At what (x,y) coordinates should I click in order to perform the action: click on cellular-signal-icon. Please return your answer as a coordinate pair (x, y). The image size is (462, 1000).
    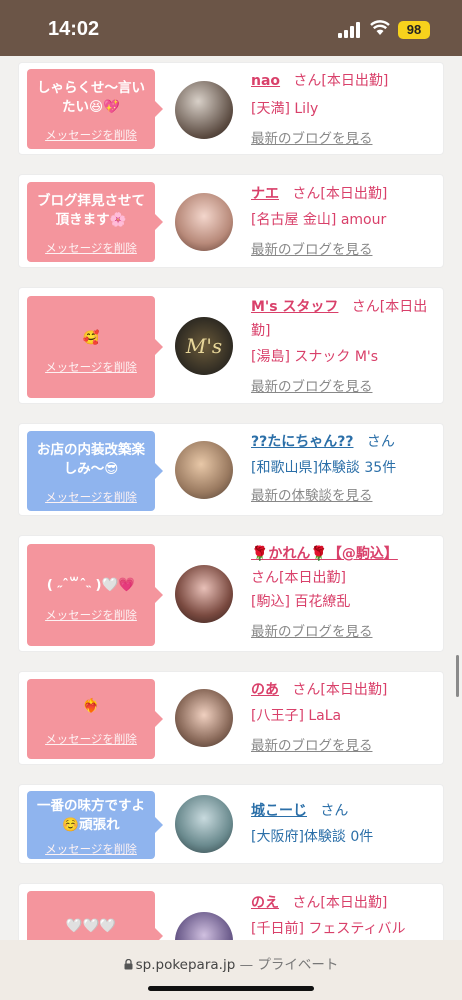
    Looking at the image, I should click on (350, 30).